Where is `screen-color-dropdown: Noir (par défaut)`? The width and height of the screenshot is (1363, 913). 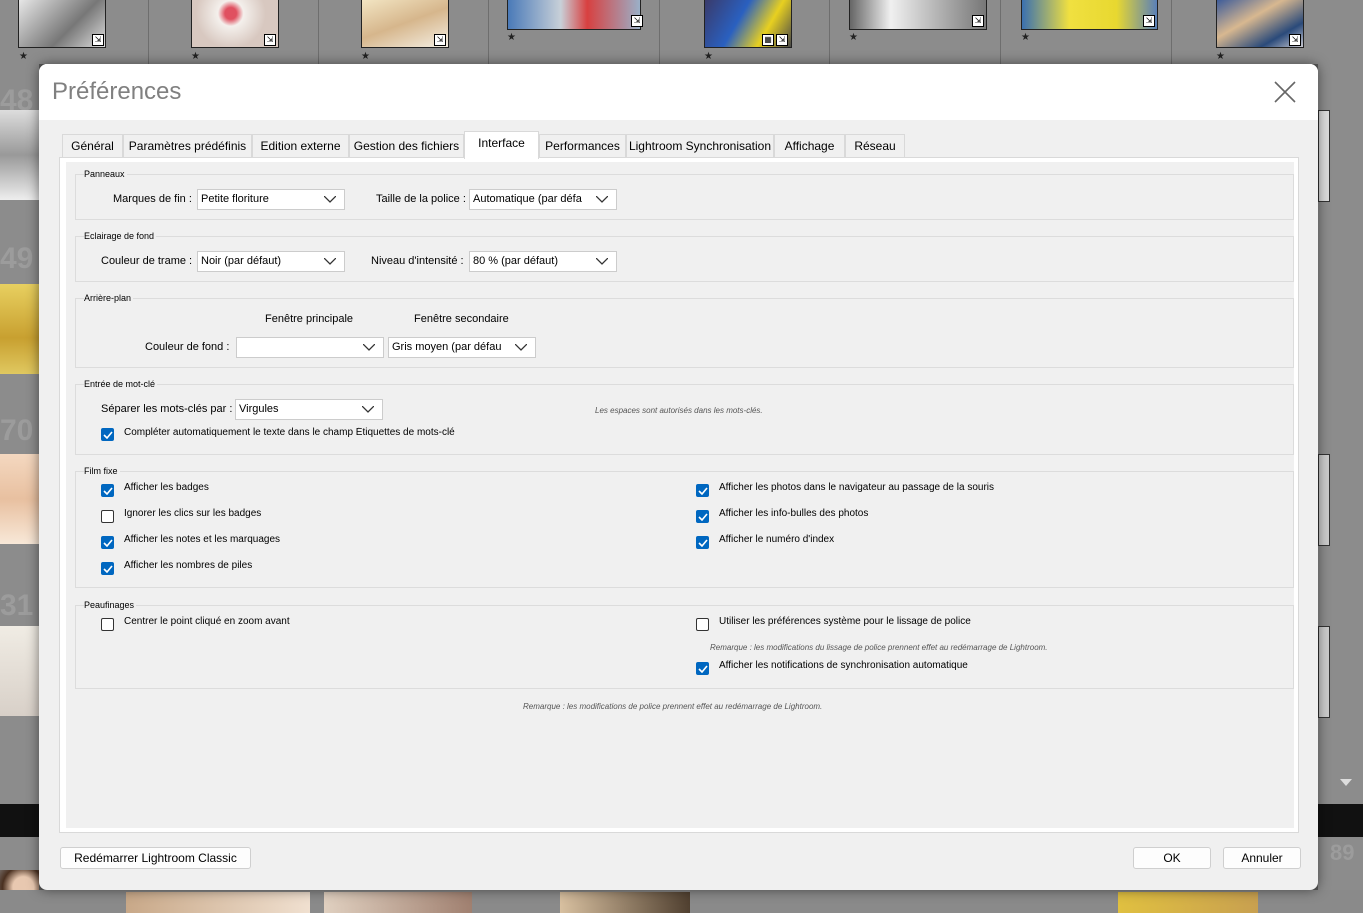
screen-color-dropdown: Noir (par défaut) is located at coordinates (271, 261).